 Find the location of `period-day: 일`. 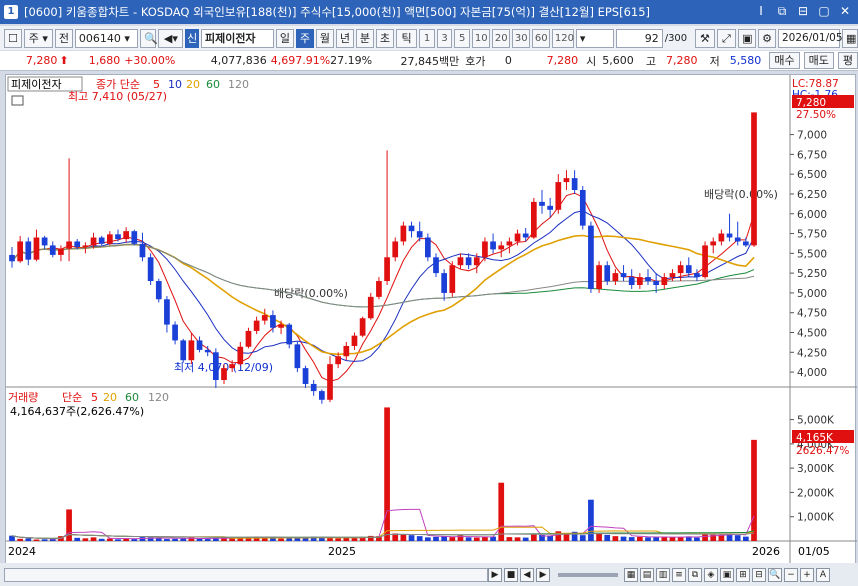

period-day: 일 is located at coordinates (284, 38).